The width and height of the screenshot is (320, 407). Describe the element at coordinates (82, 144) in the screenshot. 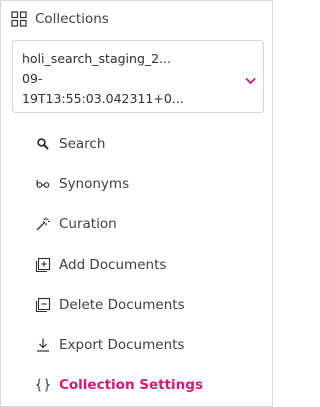

I see `menu-item-label: Search` at that location.